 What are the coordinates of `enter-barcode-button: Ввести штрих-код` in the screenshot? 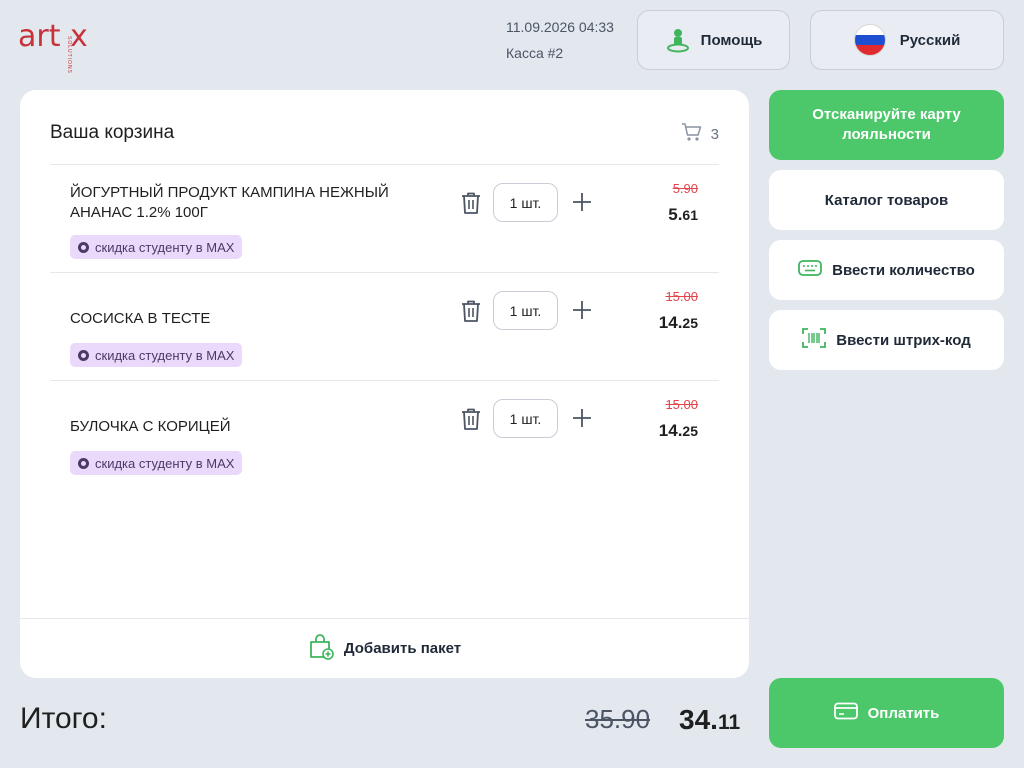 It's located at (886, 340).